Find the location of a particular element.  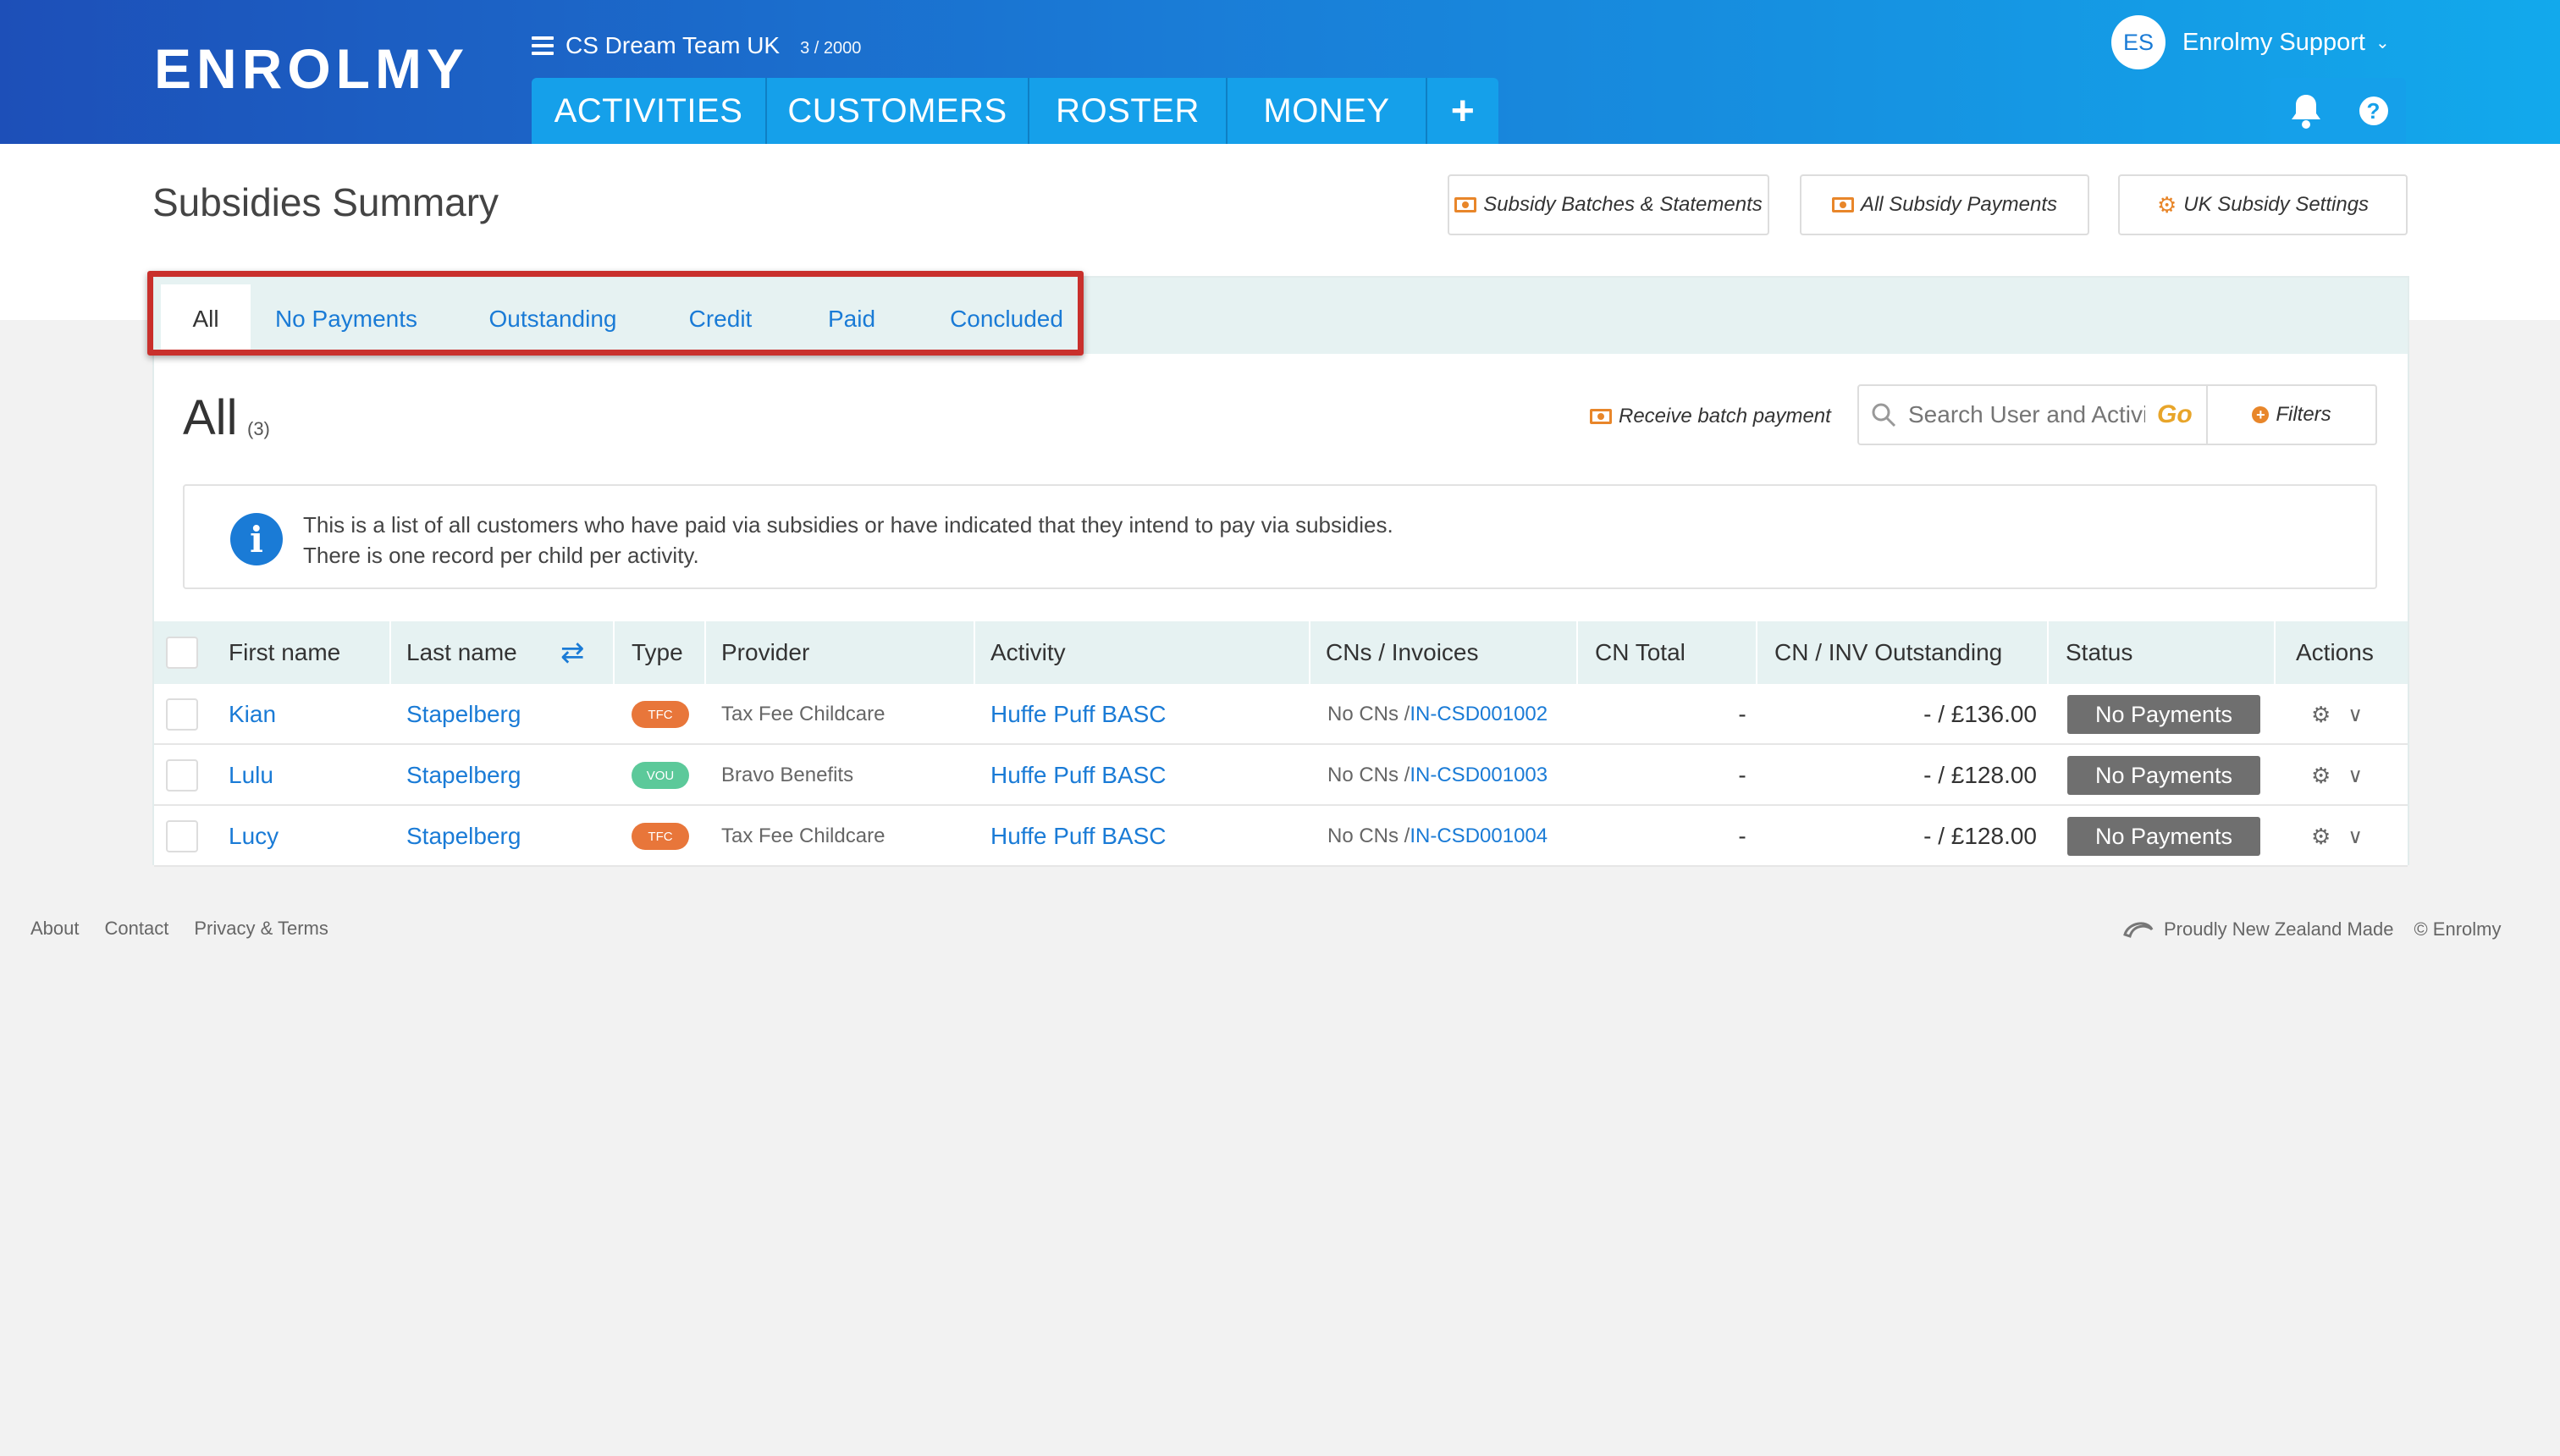

user-name: Enrolmy Support is located at coordinates (2273, 43).